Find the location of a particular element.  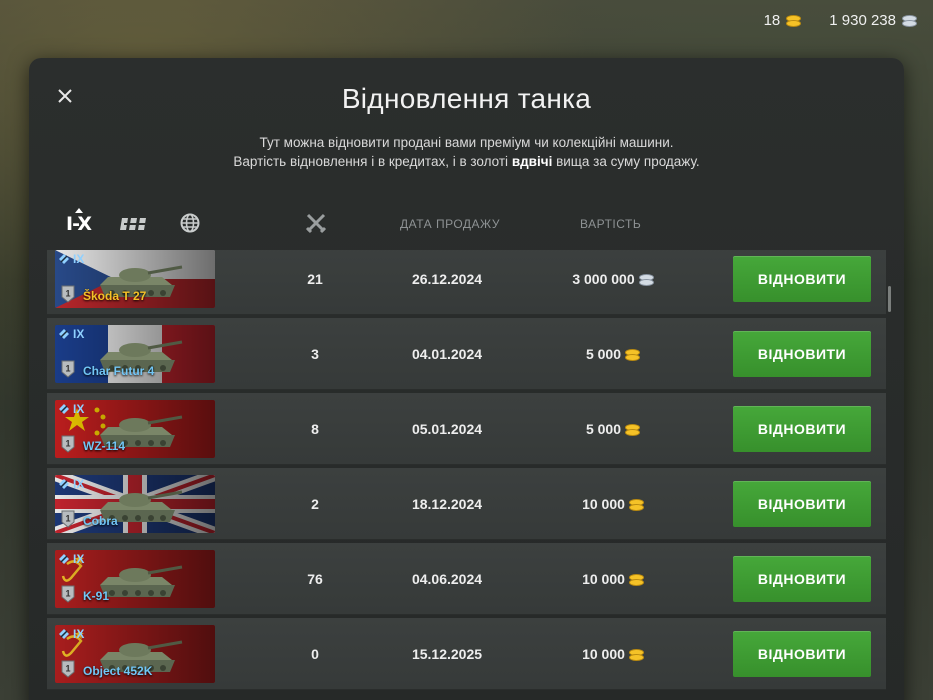

sale-date: 05.01.2024 is located at coordinates (447, 429).